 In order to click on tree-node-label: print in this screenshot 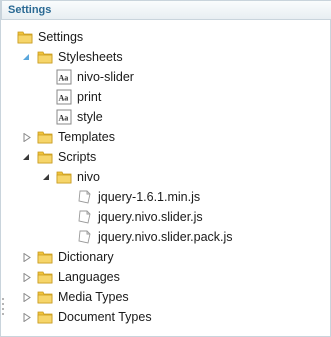, I will do `click(89, 97)`.